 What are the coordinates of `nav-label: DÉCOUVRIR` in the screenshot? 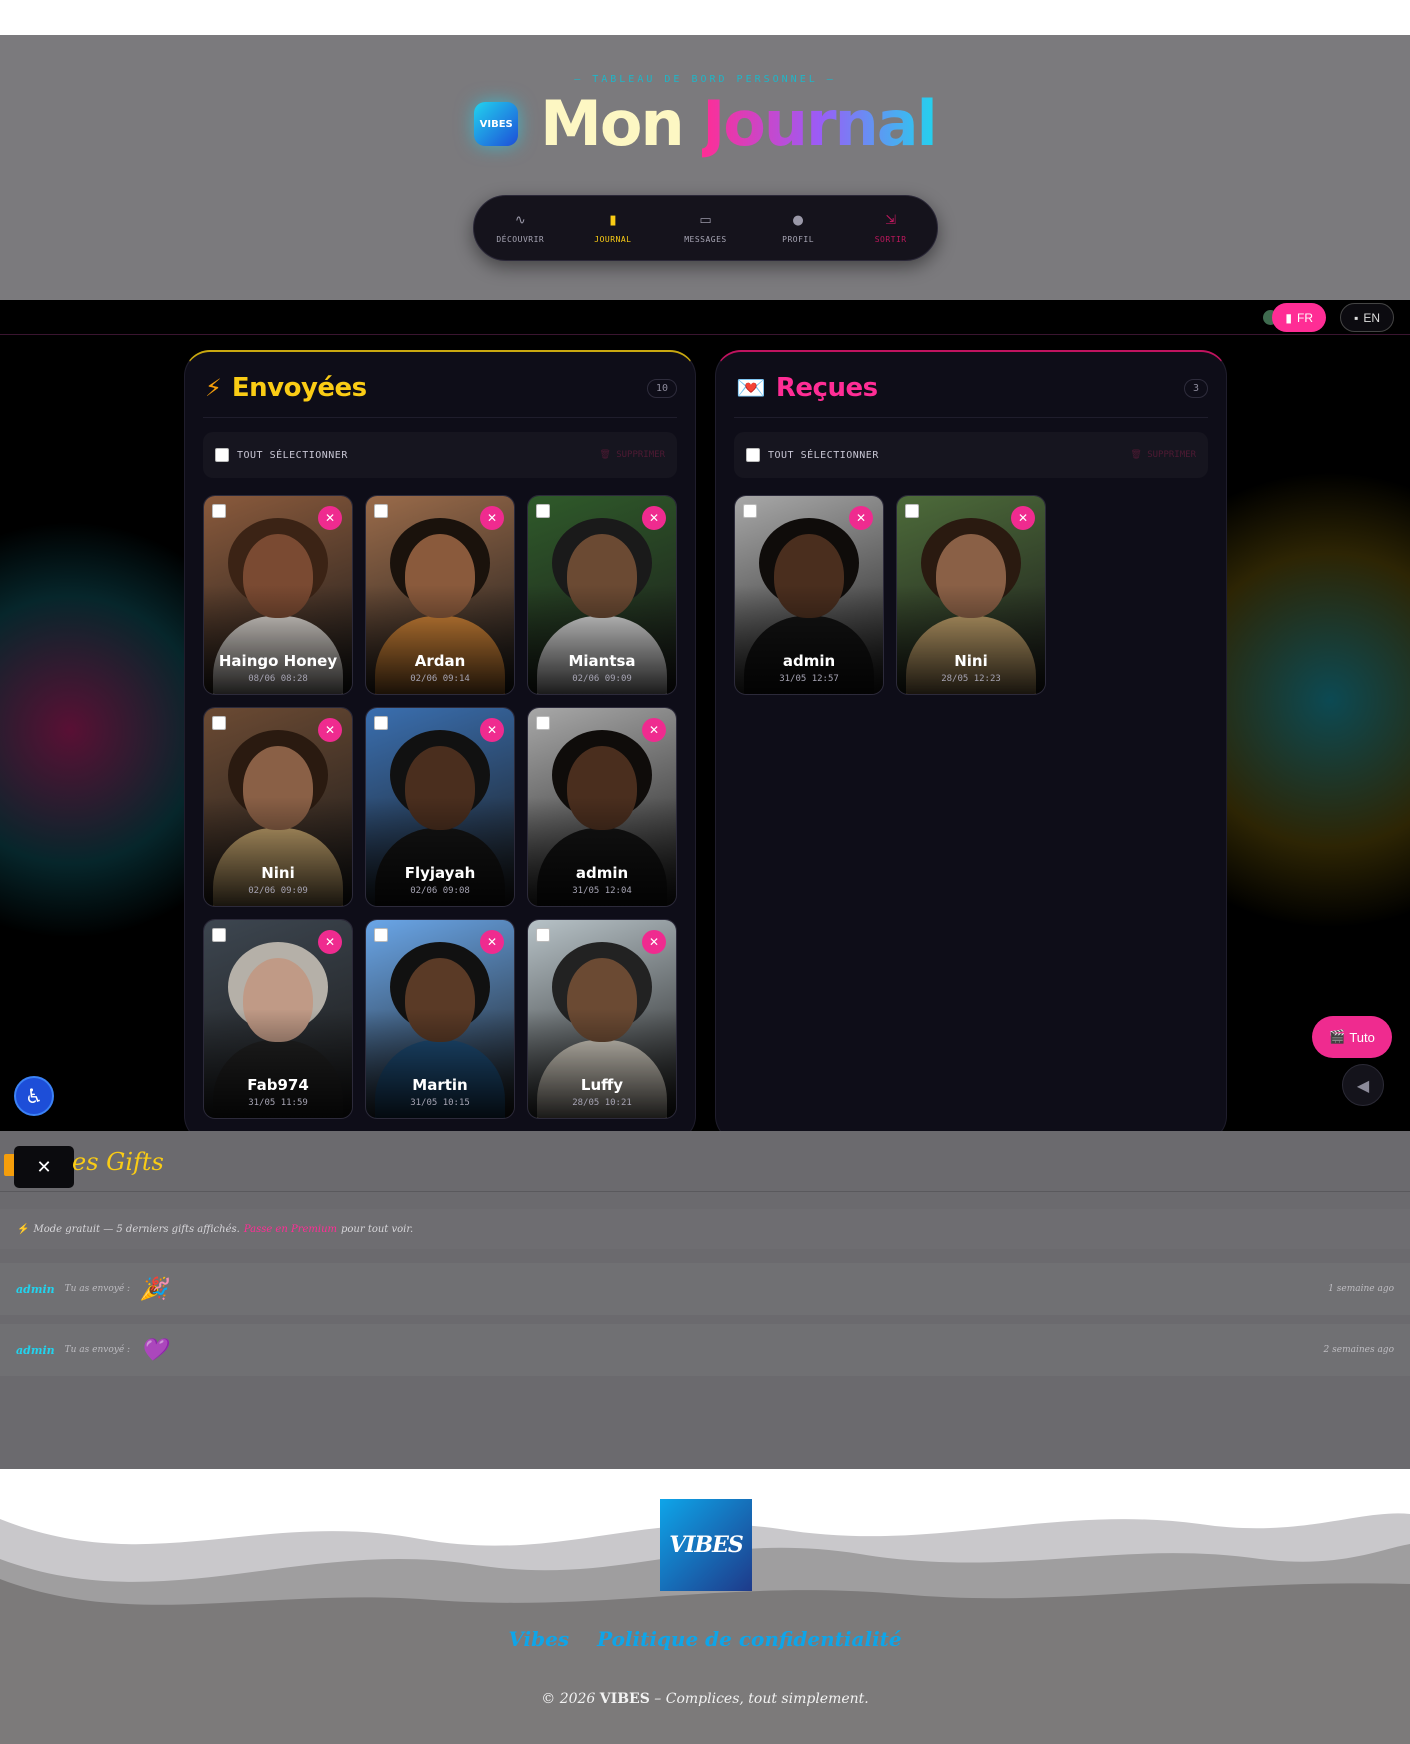 It's located at (520, 239).